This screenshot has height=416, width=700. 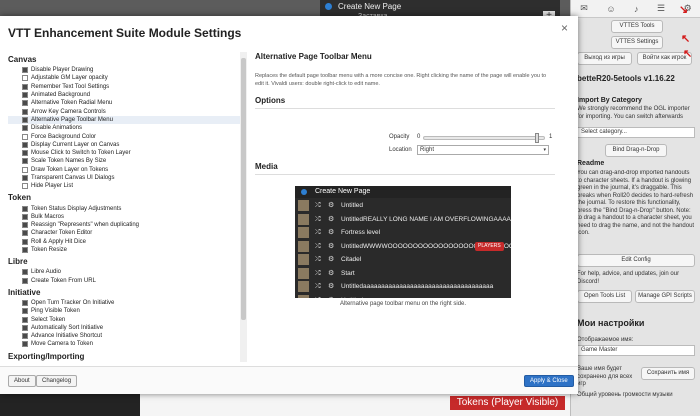 What do you see at coordinates (124, 311) in the screenshot?
I see `module-option: Ping Visible Token` at bounding box center [124, 311].